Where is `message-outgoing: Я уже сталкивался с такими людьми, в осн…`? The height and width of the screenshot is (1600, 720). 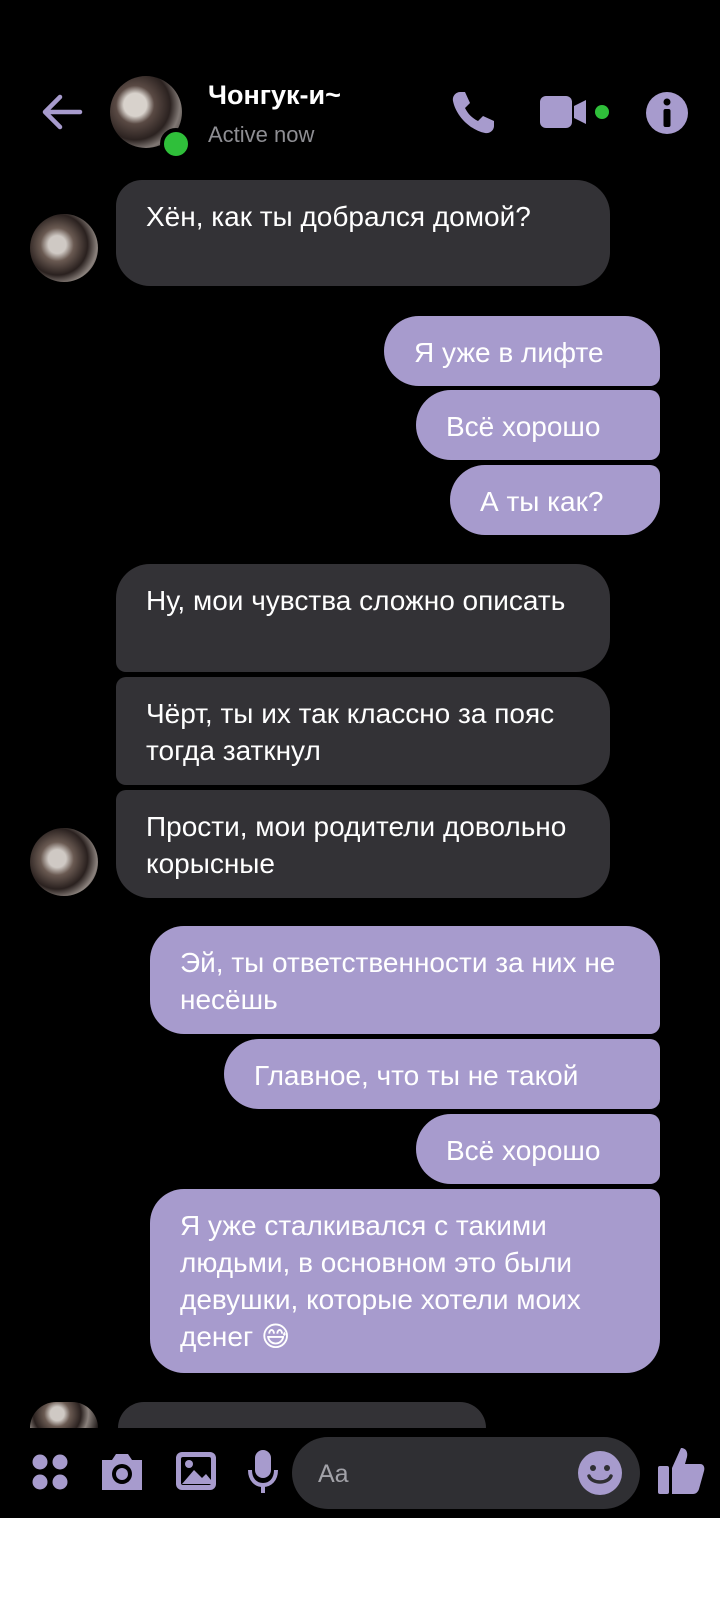
message-outgoing: Я уже сталкивался с такими людьми, в осн… is located at coordinates (405, 1281).